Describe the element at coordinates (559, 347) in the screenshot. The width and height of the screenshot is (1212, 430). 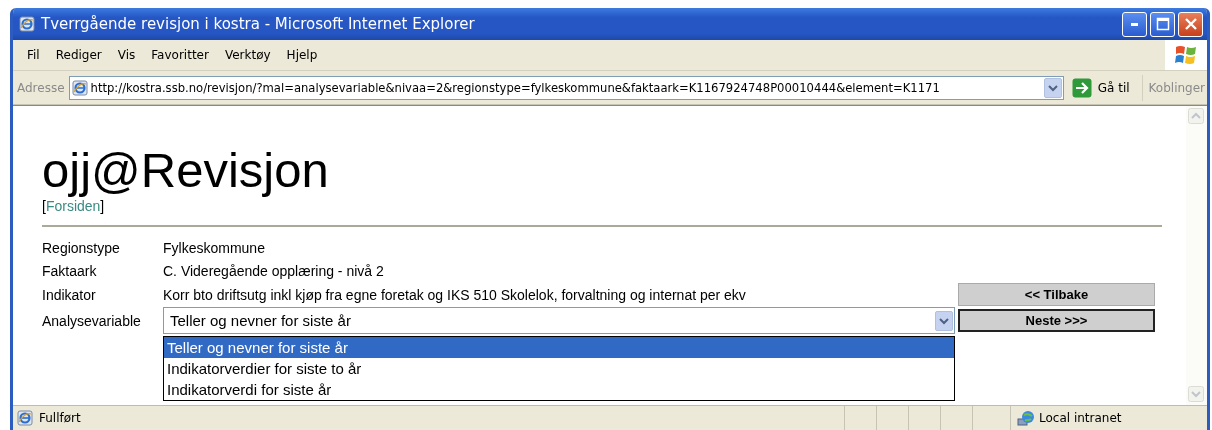
I see `dropdown-option: Teller og nevner for siste år` at that location.